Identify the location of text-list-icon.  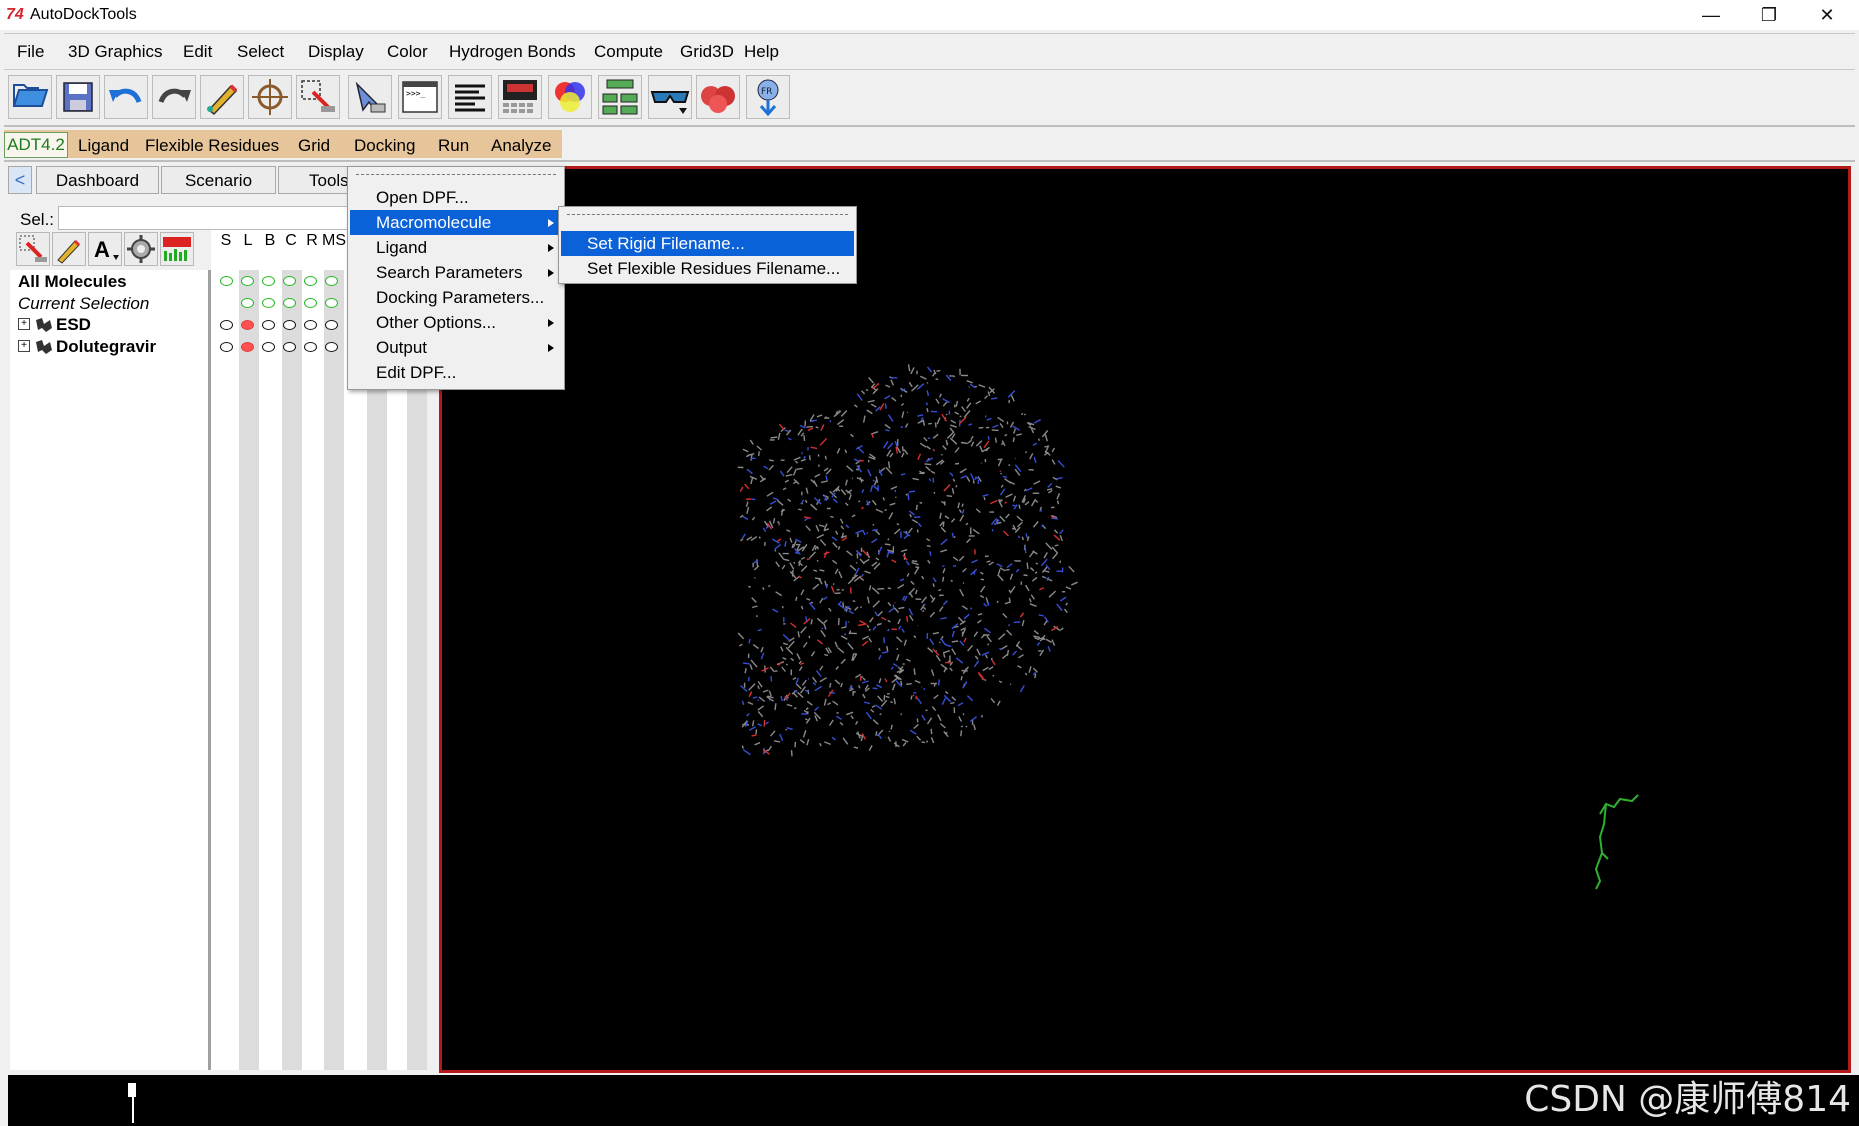
(470, 97).